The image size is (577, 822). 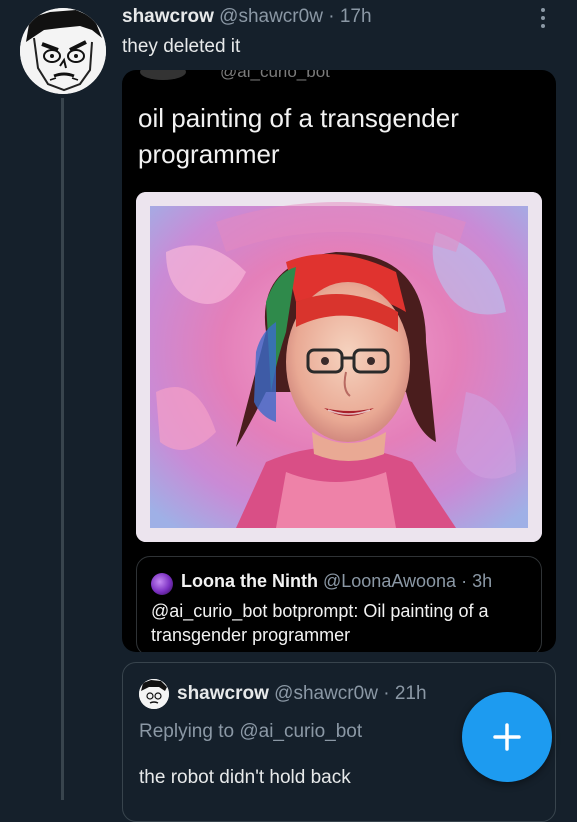 What do you see at coordinates (275, 75) in the screenshot?
I see `cutoff-handle: @ai_curio_bot` at bounding box center [275, 75].